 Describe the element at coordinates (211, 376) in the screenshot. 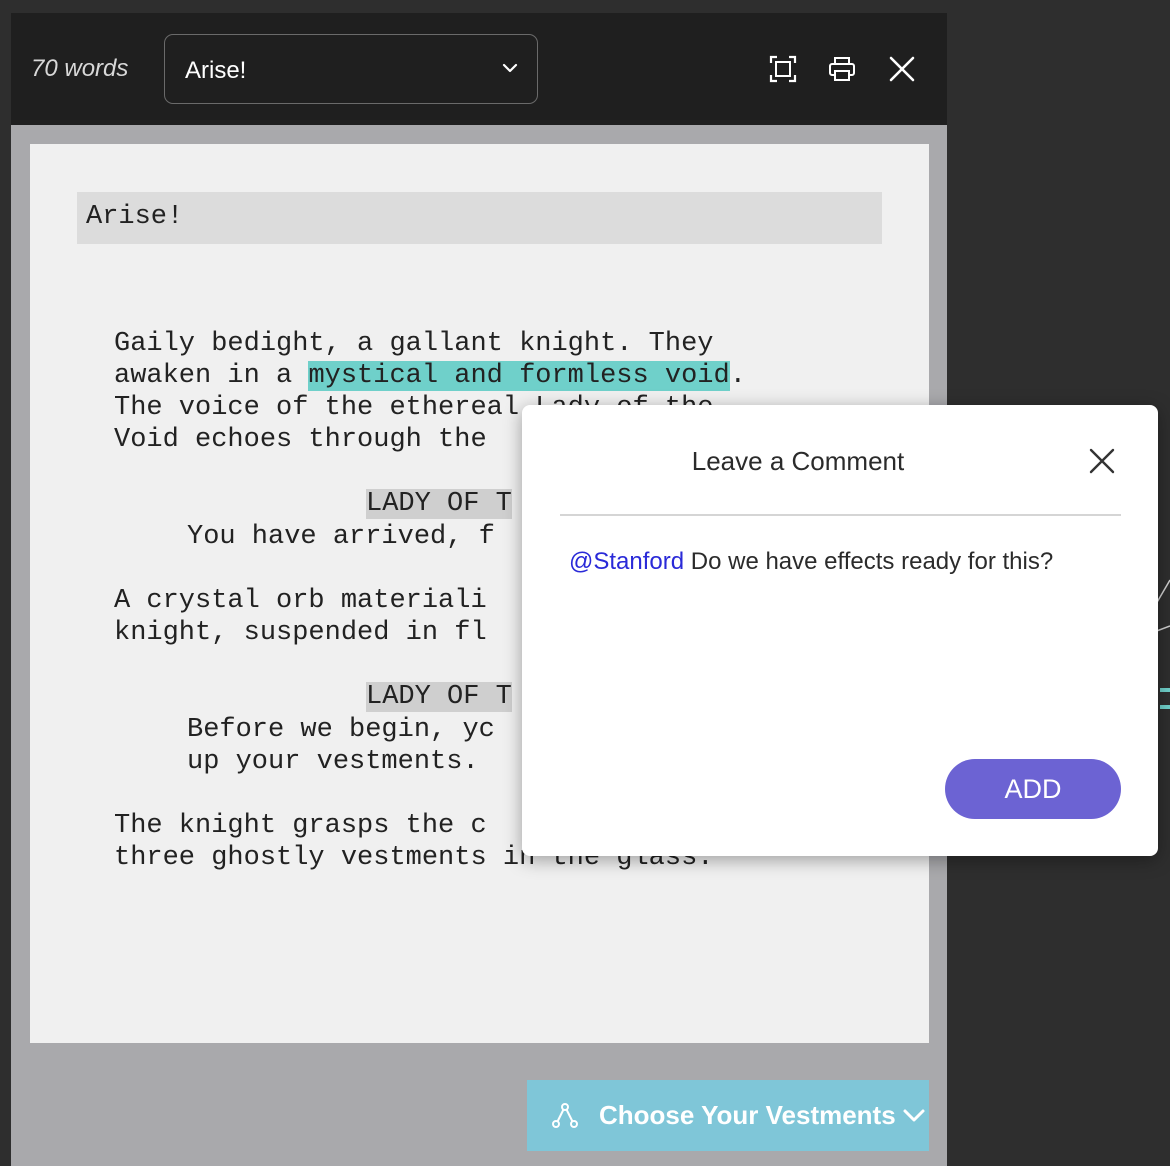

I see `text-span: awaken in a` at that location.